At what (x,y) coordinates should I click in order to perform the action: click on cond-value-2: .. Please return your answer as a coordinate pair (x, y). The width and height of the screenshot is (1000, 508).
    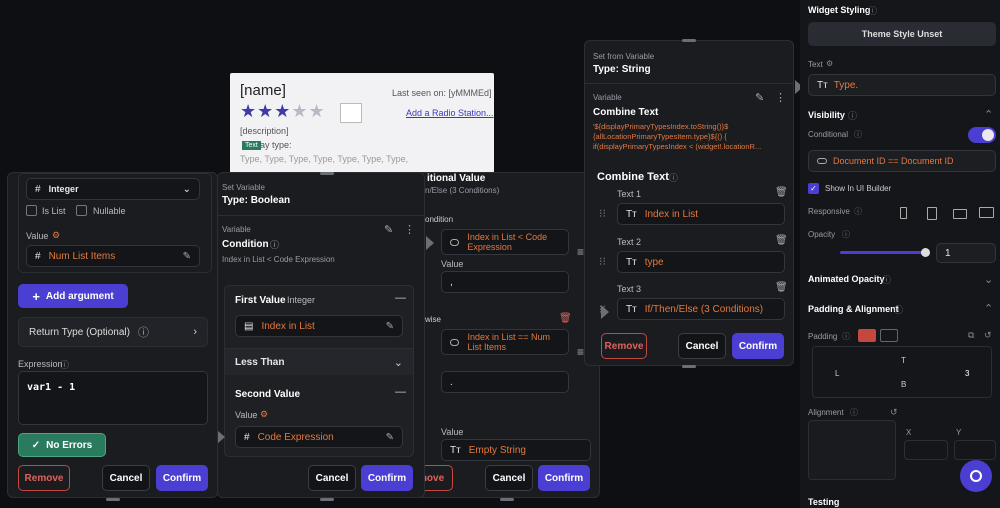
    Looking at the image, I should click on (505, 382).